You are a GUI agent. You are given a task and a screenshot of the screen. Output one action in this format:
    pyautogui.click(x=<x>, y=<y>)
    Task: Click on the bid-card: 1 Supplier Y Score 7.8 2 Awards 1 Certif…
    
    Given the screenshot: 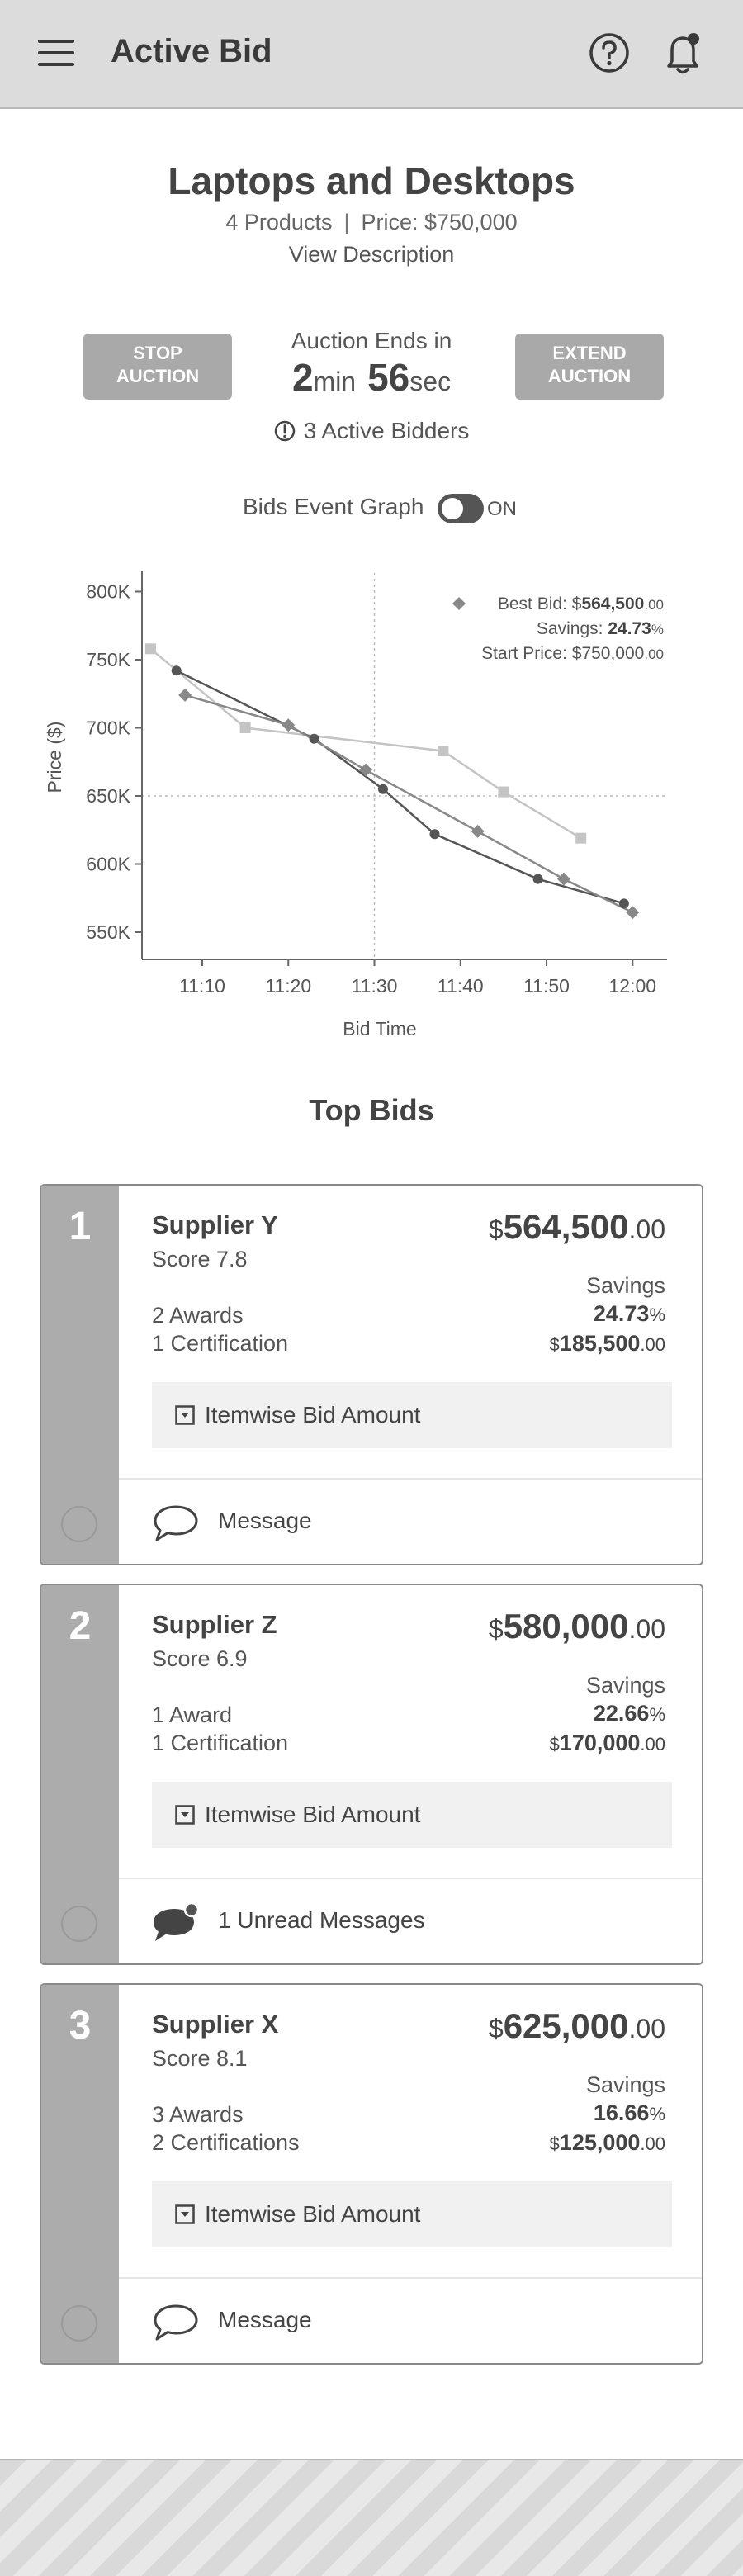 What is the action you would take?
    pyautogui.click(x=372, y=1374)
    